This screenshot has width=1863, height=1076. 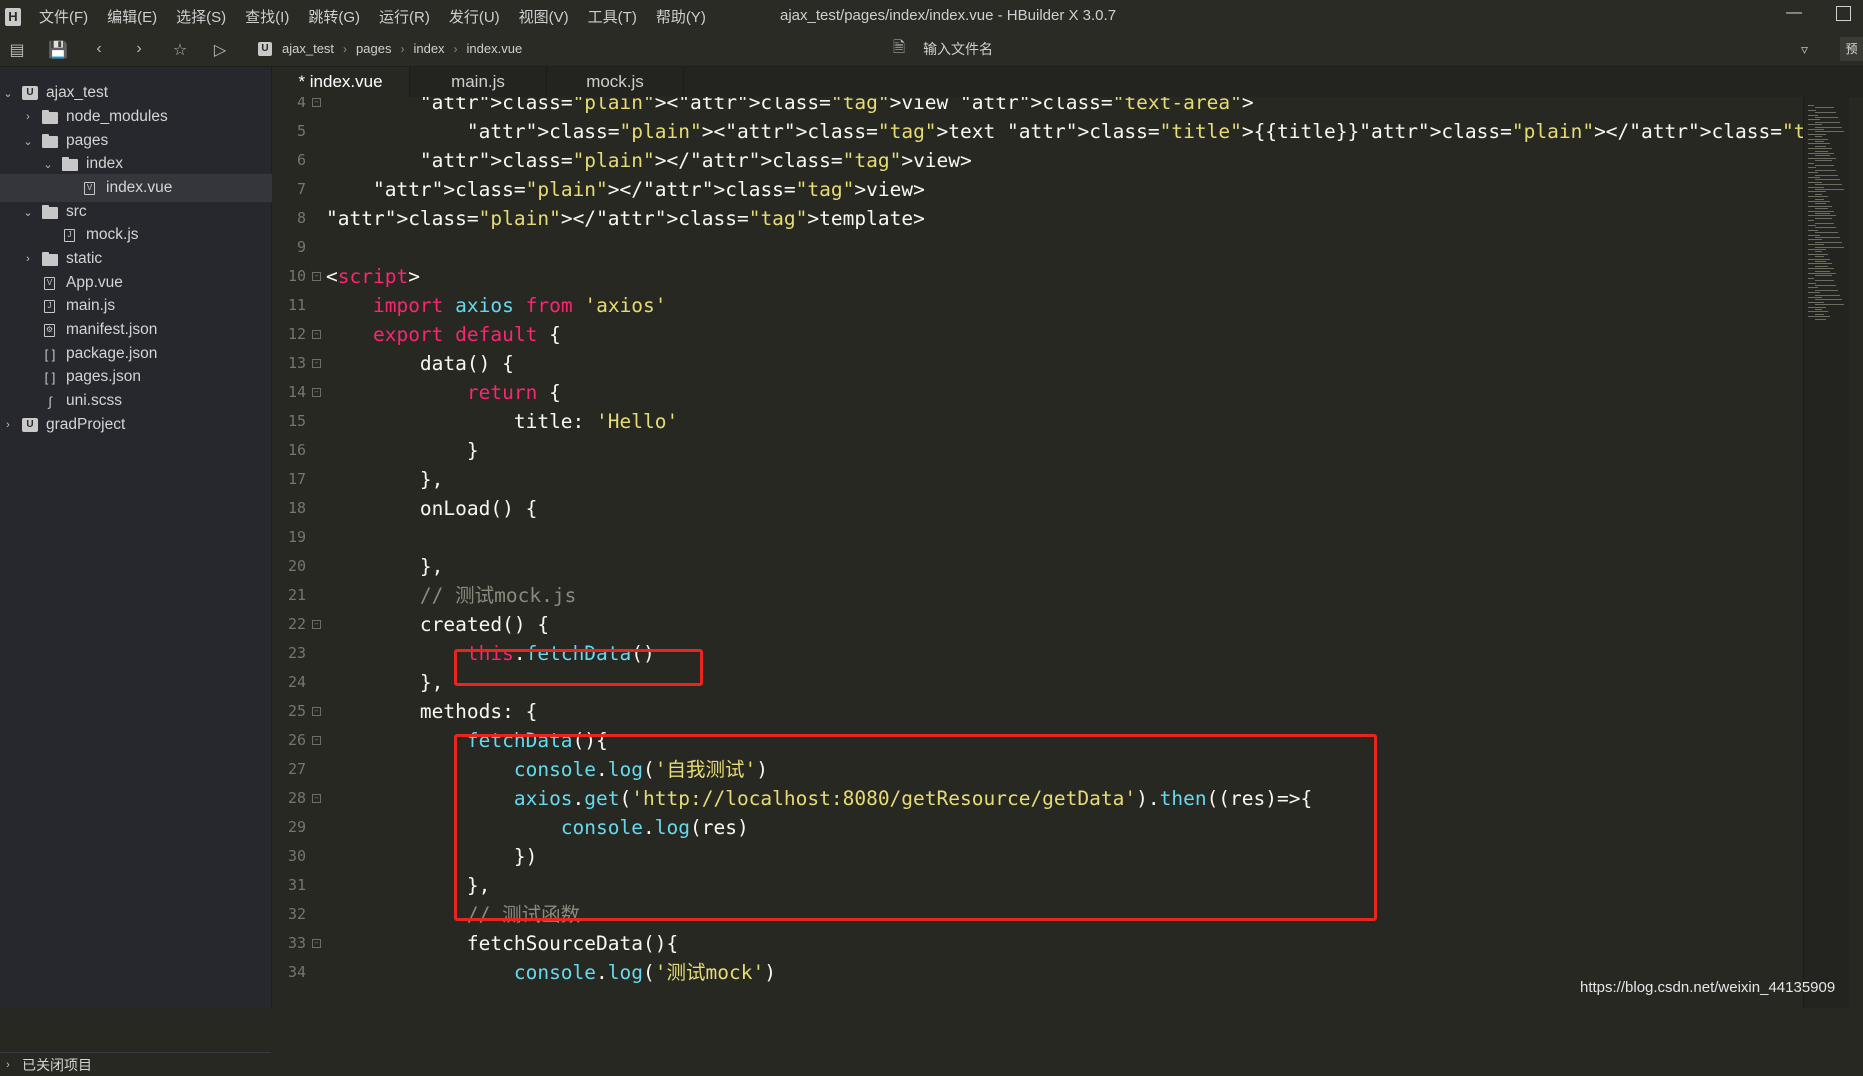 What do you see at coordinates (1037, 566) in the screenshot?
I see `code-line: 20 },` at bounding box center [1037, 566].